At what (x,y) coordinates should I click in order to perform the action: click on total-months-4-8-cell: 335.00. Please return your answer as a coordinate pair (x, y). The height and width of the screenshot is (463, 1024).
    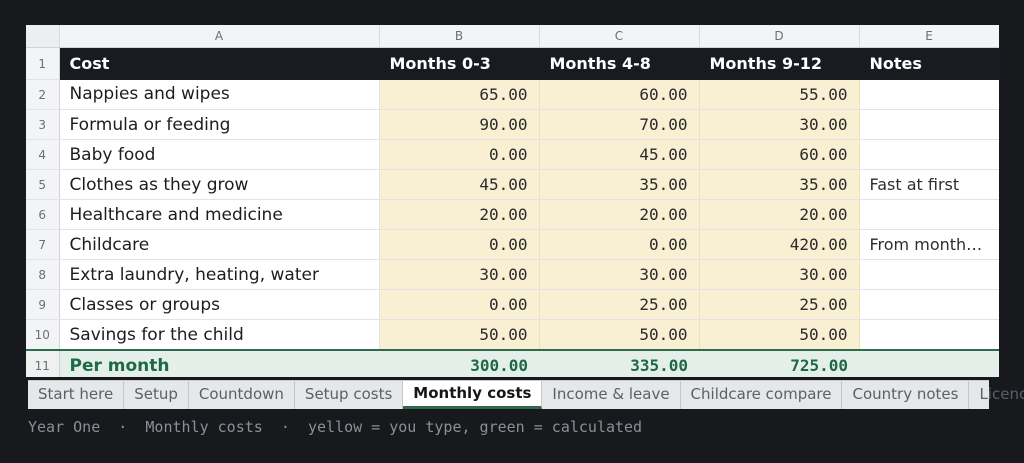
    Looking at the image, I should click on (619, 363).